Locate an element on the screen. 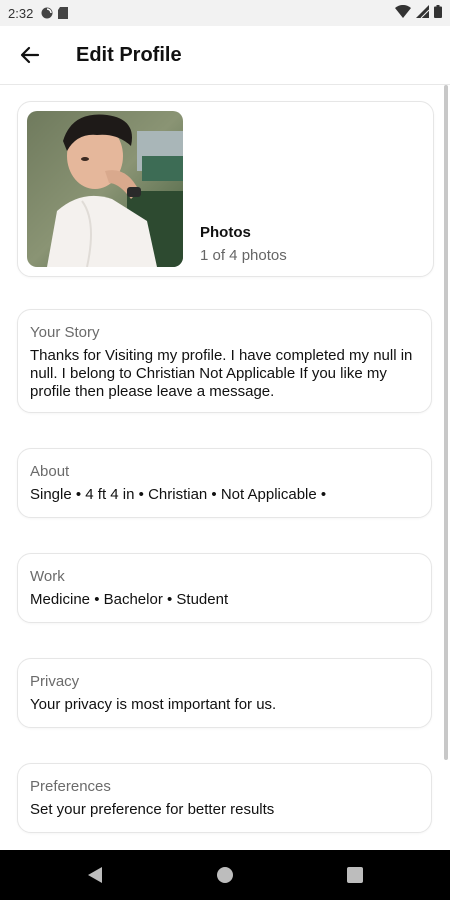  preferences-title: Preferences is located at coordinates (70, 786).